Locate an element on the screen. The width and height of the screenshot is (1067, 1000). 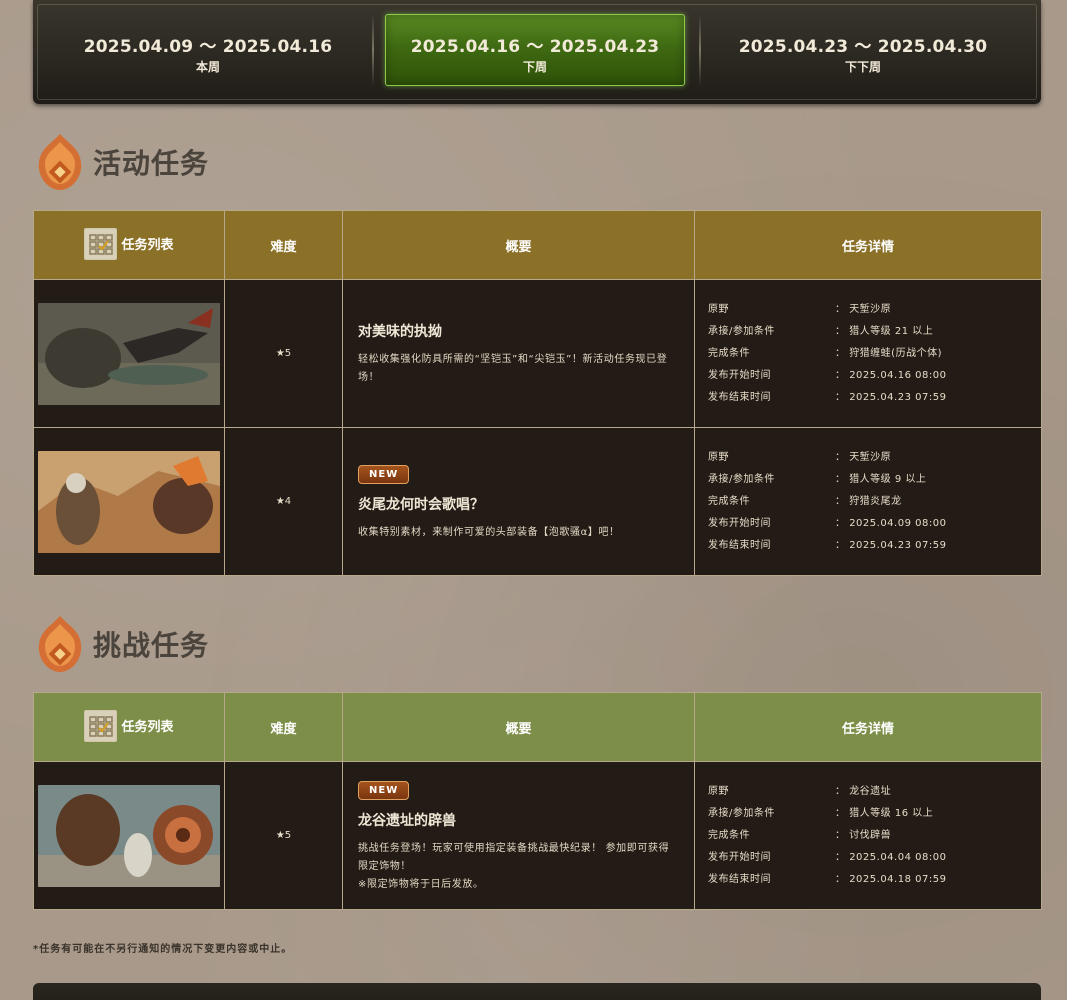
detail-requirement: 承接/参加条件 猎人等级 21 以上 is located at coordinates (868, 332).